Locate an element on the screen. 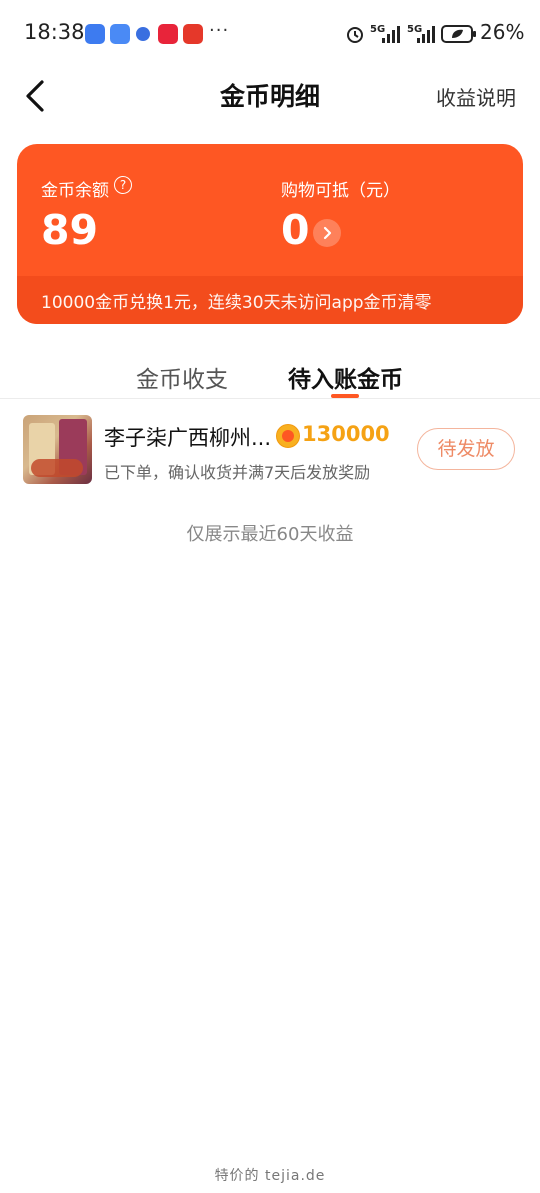 The image size is (540, 1193). battery-percent: 26% is located at coordinates (502, 32).